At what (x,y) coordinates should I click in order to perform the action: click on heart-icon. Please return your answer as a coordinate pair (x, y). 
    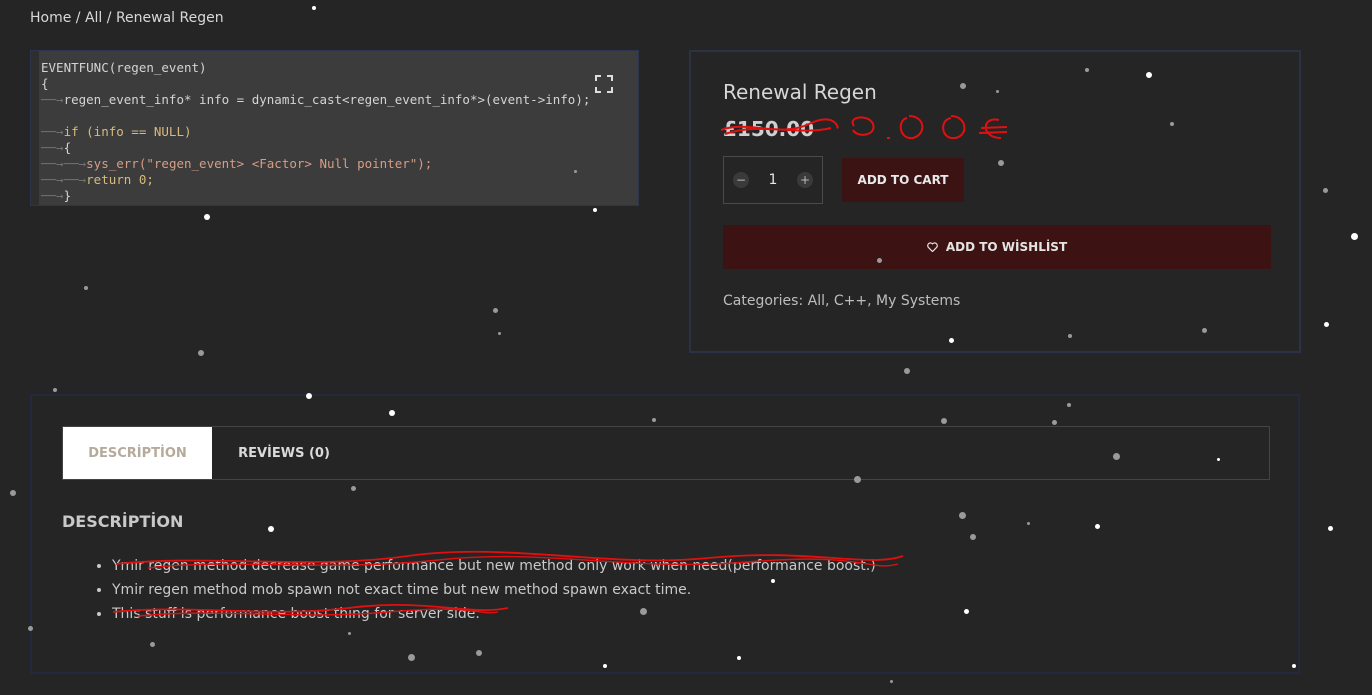
    Looking at the image, I should click on (932, 247).